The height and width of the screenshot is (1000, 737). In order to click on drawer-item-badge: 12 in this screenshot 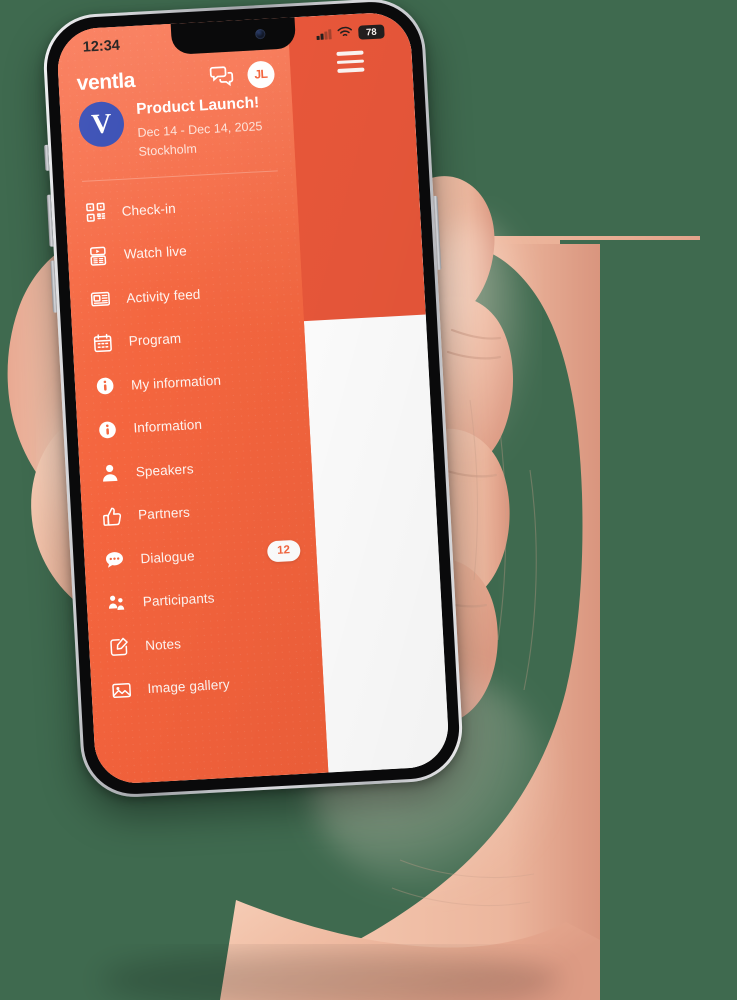, I will do `click(283, 551)`.